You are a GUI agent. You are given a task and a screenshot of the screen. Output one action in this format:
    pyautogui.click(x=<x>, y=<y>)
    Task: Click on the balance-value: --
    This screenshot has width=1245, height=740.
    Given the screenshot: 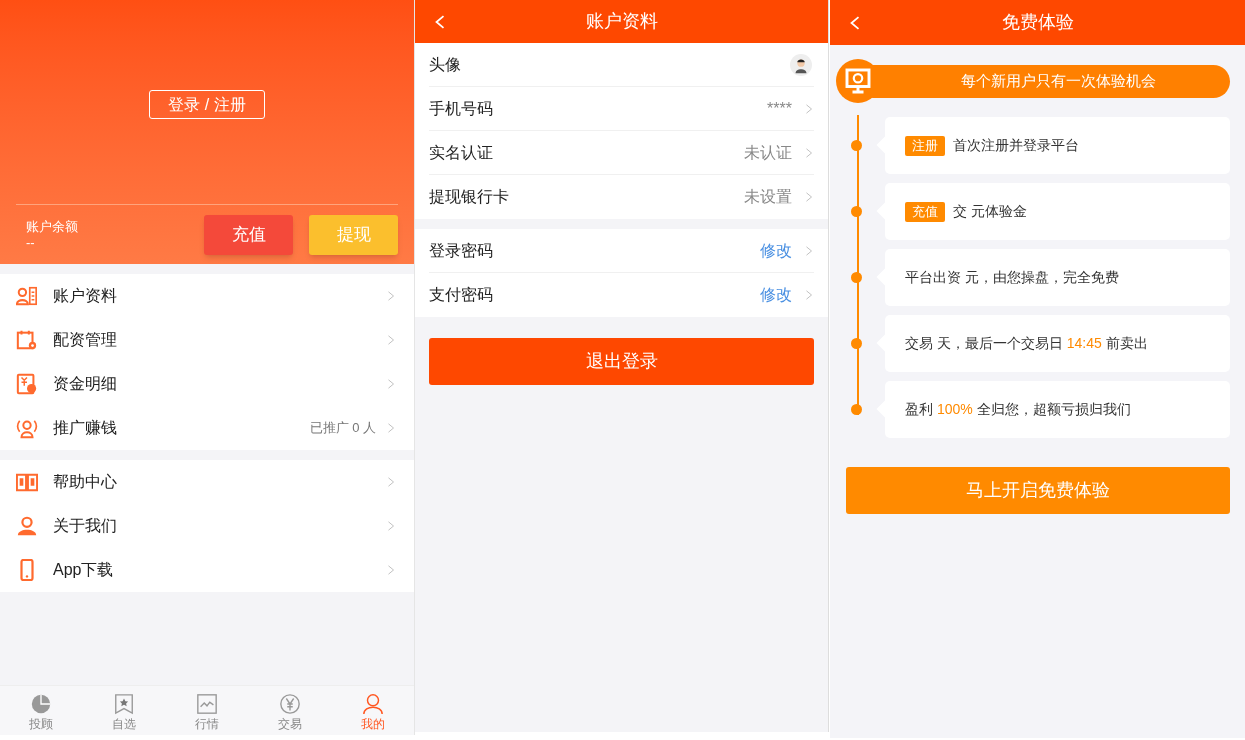 What is the action you would take?
    pyautogui.click(x=31, y=242)
    